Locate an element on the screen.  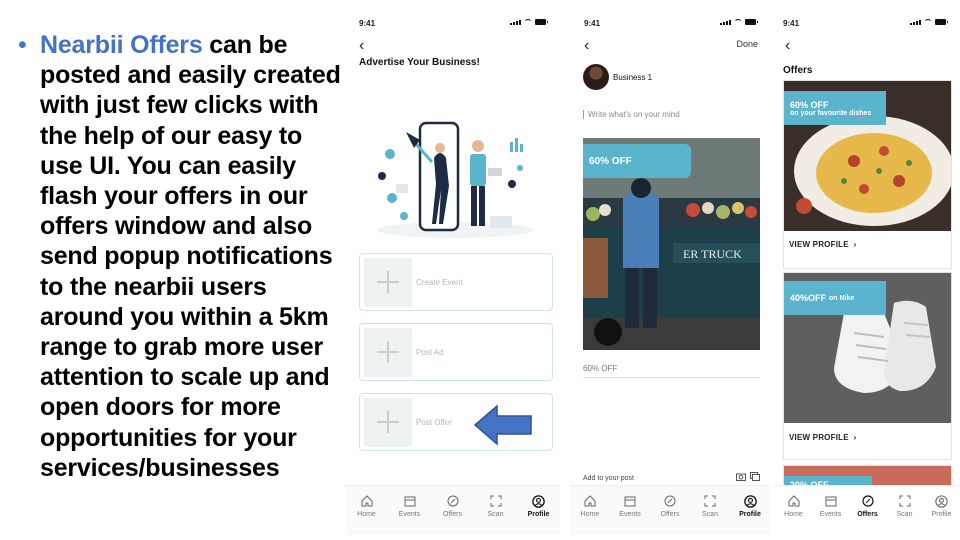
post-attachments is located at coordinates (748, 476).